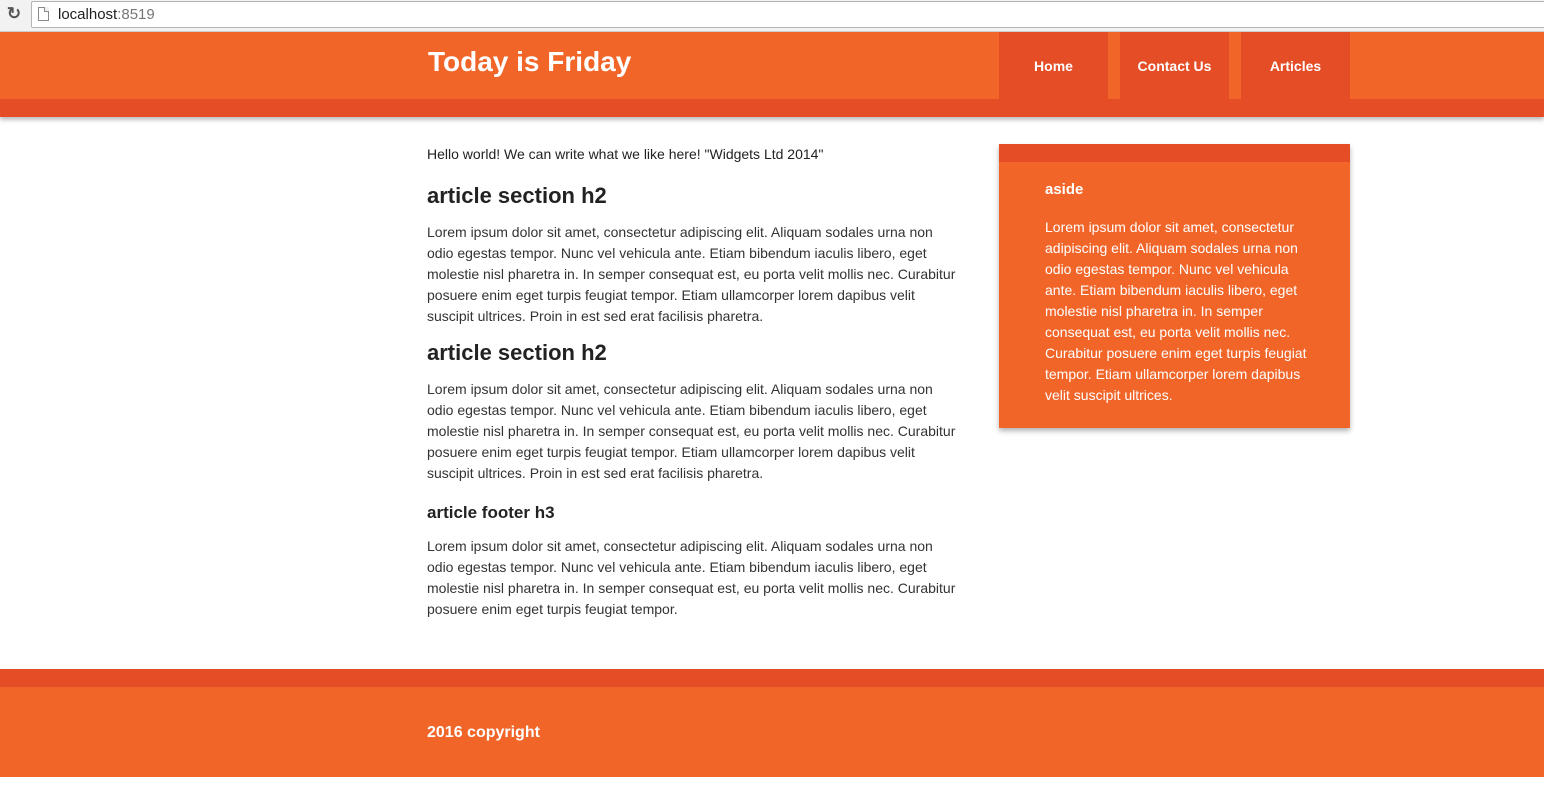 This screenshot has height=805, width=1544. Describe the element at coordinates (1064, 189) in the screenshot. I see `aside-title: aside` at that location.